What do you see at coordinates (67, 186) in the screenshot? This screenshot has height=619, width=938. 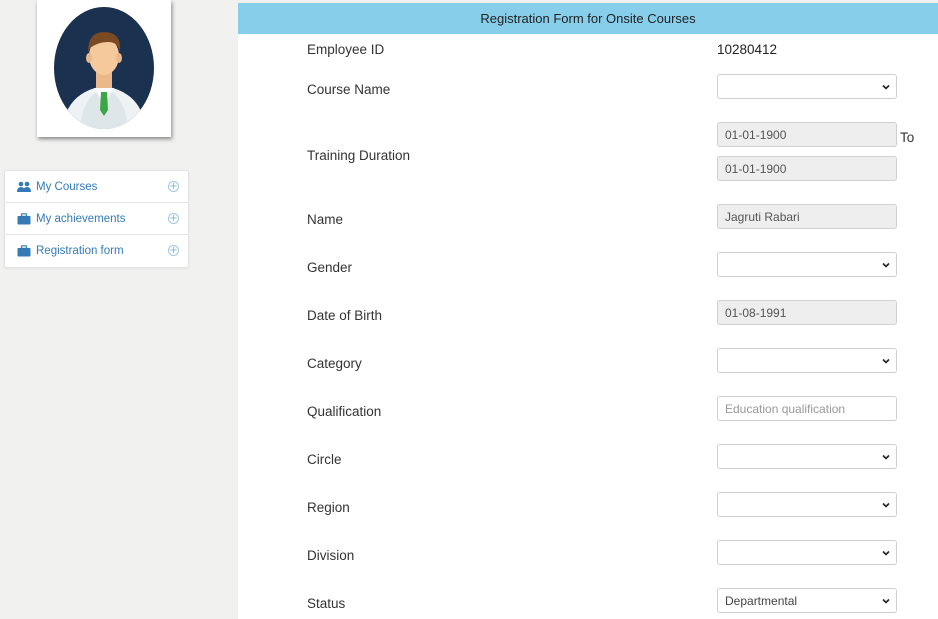 I see `sidebar-item-label: My Courses` at bounding box center [67, 186].